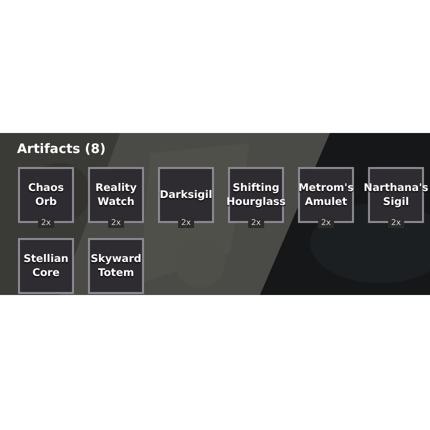 The width and height of the screenshot is (430, 430). What do you see at coordinates (256, 195) in the screenshot?
I see `artifact-name: Shifting Hourglass` at bounding box center [256, 195].